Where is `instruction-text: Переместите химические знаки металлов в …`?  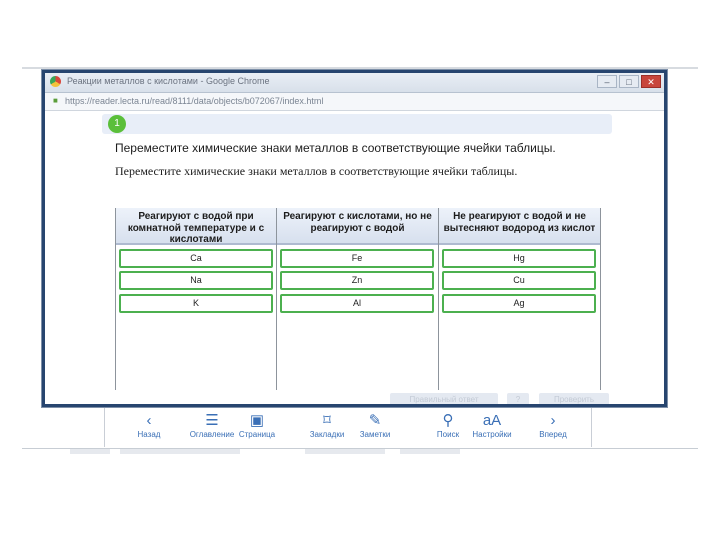
instruction-text: Переместите химические знаки металлов в … is located at coordinates (335, 148).